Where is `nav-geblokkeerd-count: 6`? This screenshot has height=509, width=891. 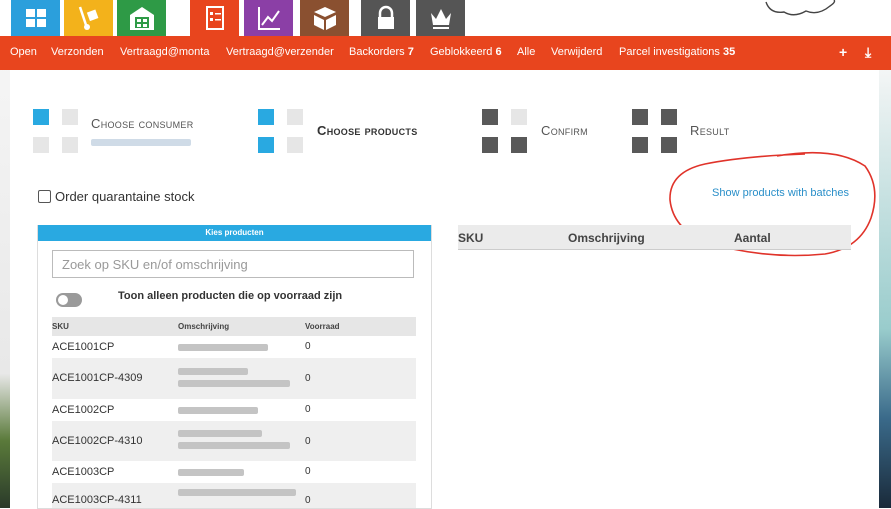
nav-geblokkeerd-count: 6 is located at coordinates (498, 52).